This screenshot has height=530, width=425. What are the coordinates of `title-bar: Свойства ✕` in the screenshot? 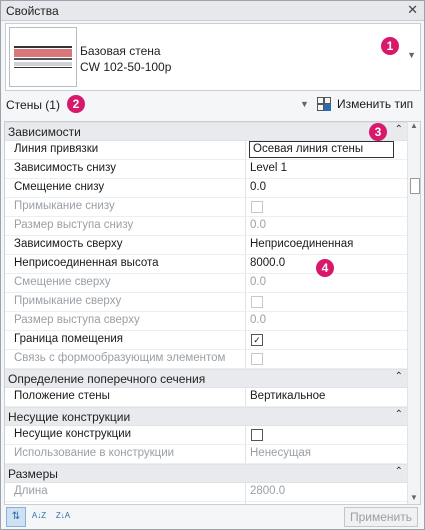 It's located at (212, 11).